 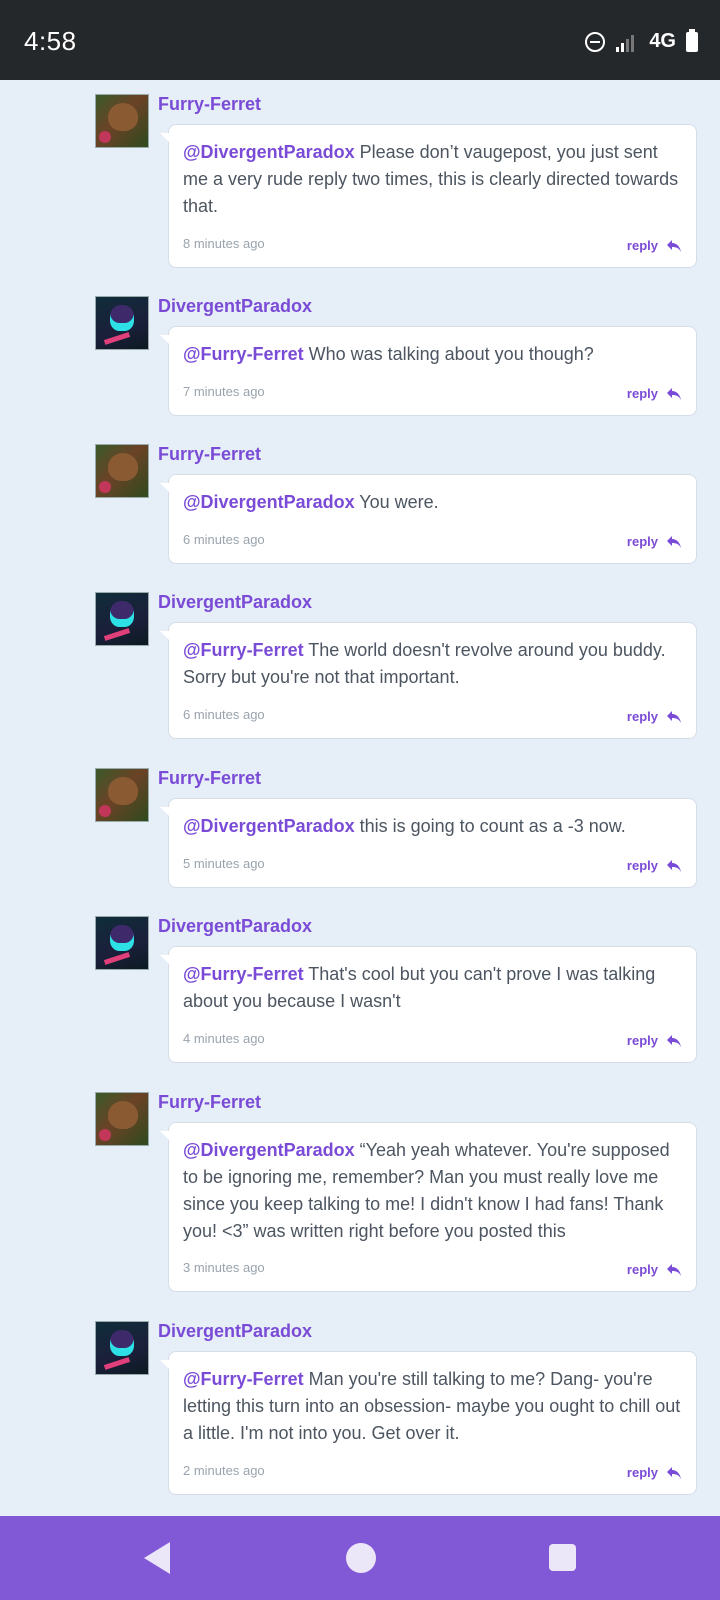 What do you see at coordinates (396, 502) in the screenshot?
I see `comment-body: You were.` at bounding box center [396, 502].